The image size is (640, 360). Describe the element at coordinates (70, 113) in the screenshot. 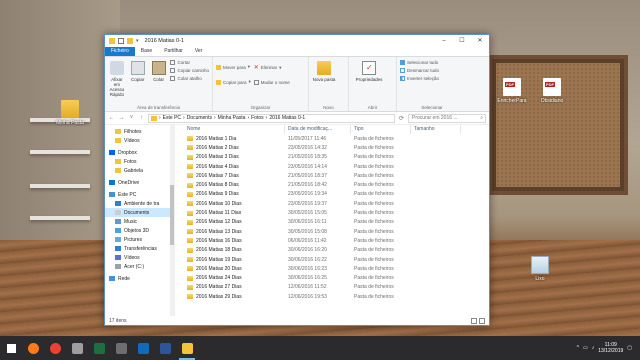

I see `desktop-icon-minha-pasta: Minha Pasta` at that location.